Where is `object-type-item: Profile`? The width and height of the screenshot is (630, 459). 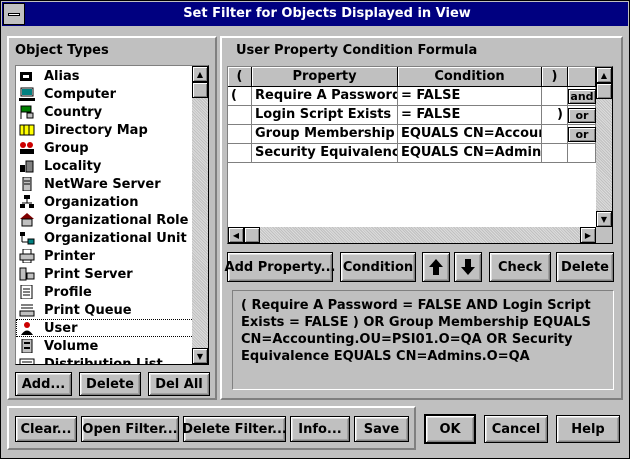
object-type-item: Profile is located at coordinates (104, 292).